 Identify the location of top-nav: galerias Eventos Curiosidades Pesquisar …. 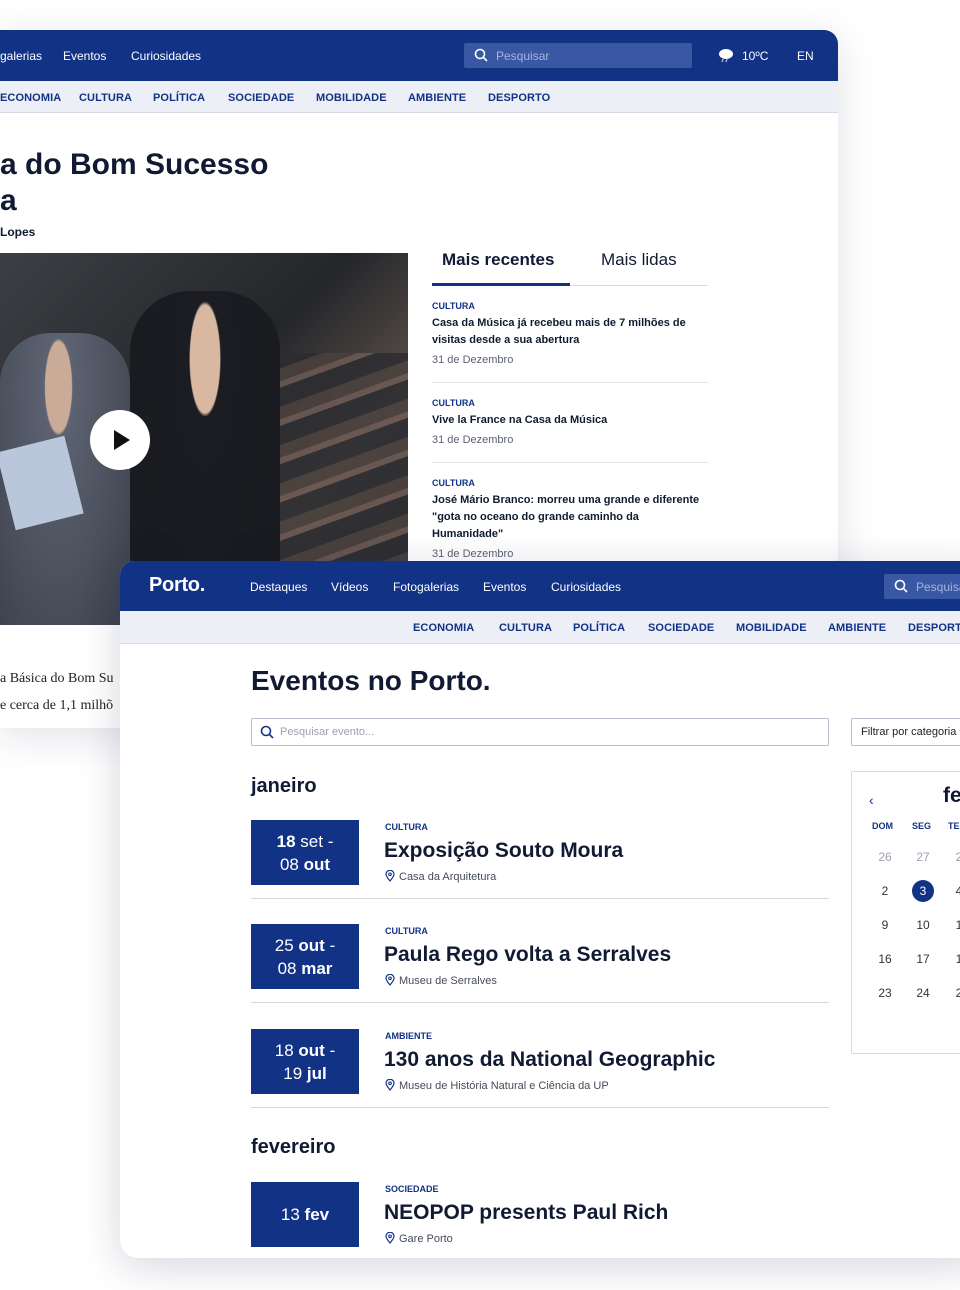
(419, 55).